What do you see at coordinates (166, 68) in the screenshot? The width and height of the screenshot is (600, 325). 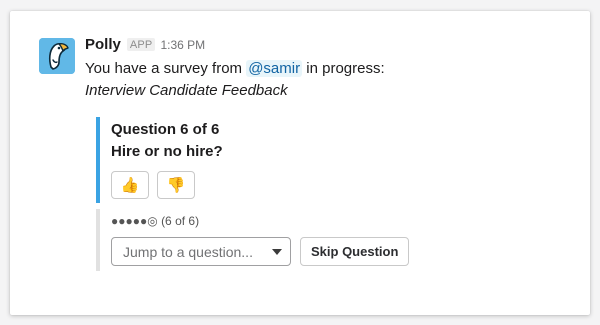 I see `message-text-before: You have a survey from` at bounding box center [166, 68].